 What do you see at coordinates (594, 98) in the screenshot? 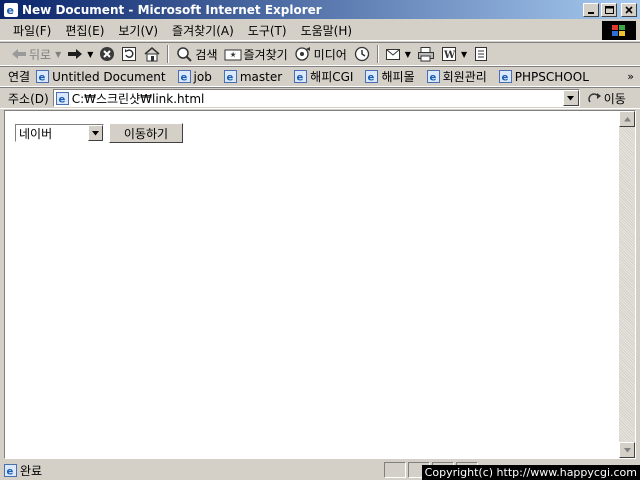
I see `go-arrow-icon` at bounding box center [594, 98].